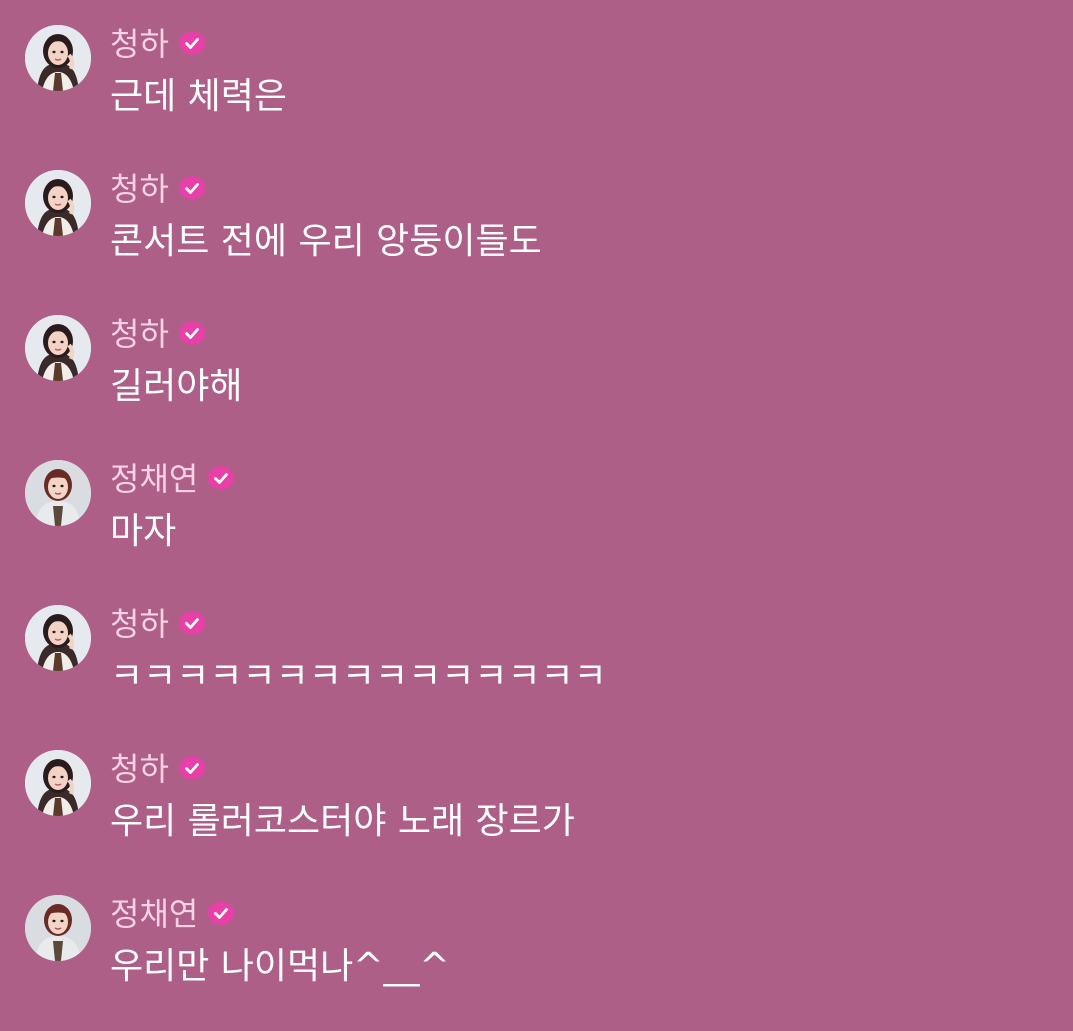 The height and width of the screenshot is (1031, 1073). Describe the element at coordinates (536, 795) in the screenshot. I see `chat-message: 청하 우리 롤러코스터야 노래 장르가` at that location.